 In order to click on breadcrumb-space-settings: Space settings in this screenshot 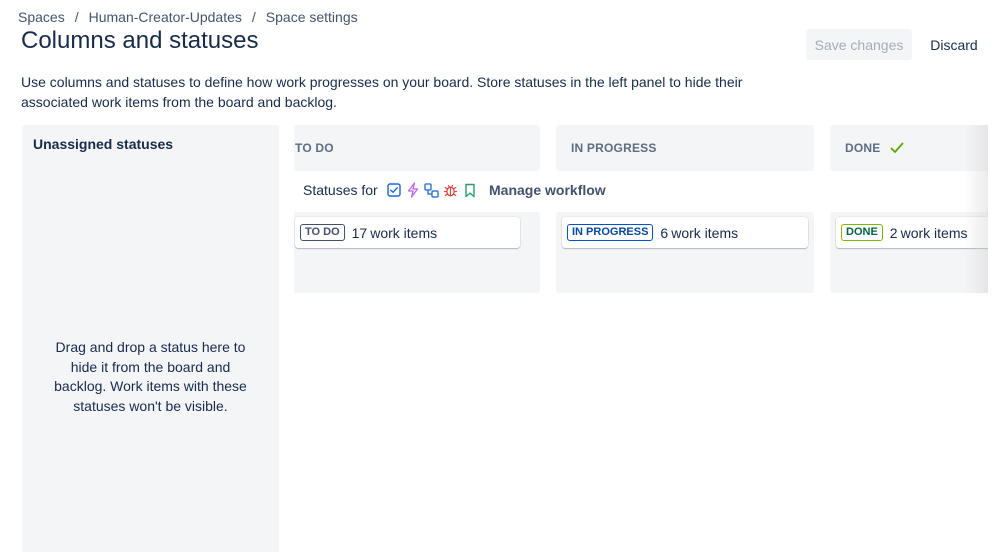, I will do `click(312, 17)`.